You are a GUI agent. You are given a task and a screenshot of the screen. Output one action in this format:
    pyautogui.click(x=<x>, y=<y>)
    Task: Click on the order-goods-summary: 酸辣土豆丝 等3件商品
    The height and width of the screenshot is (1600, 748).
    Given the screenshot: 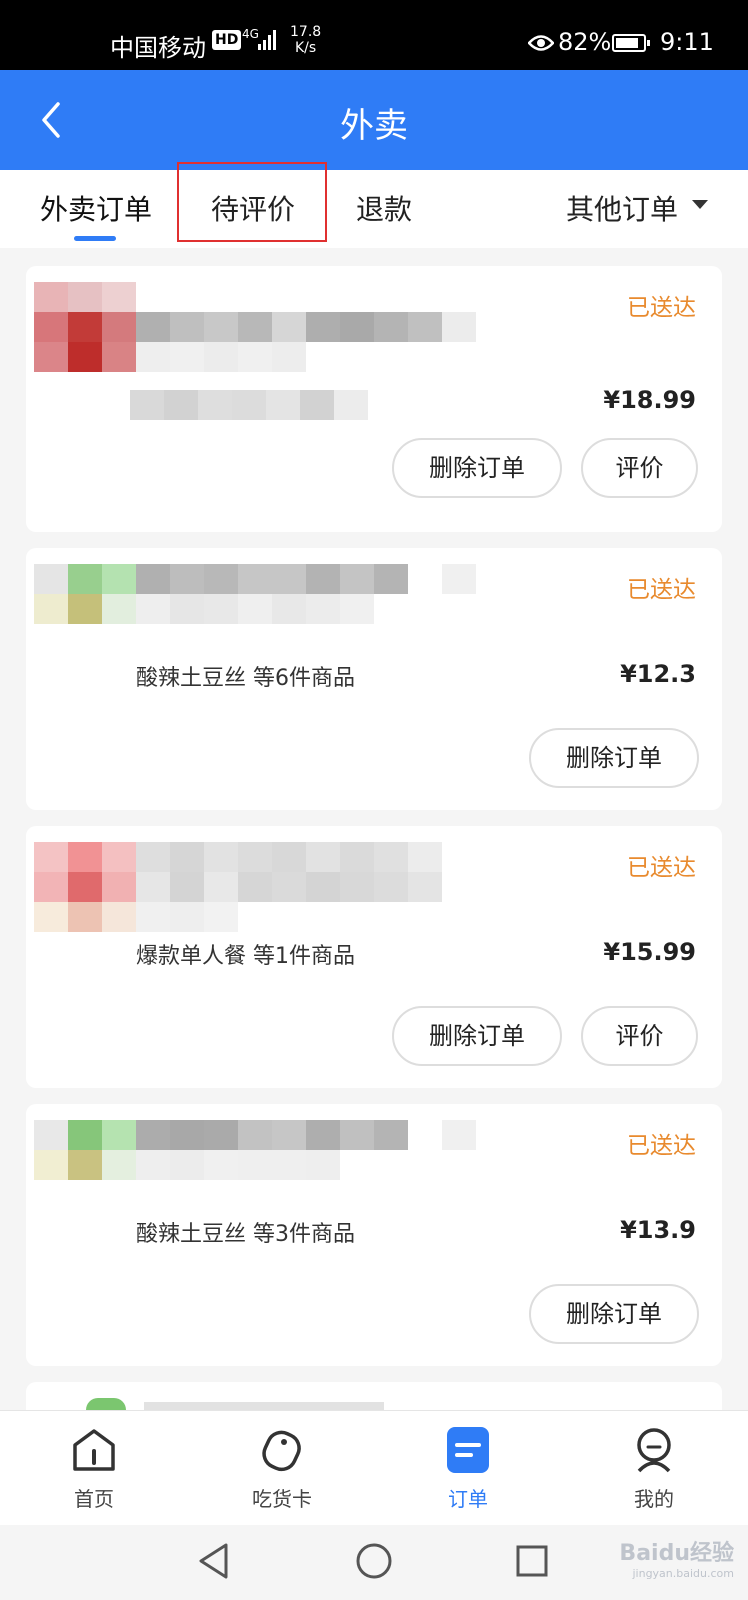 What is the action you would take?
    pyautogui.click(x=245, y=1234)
    